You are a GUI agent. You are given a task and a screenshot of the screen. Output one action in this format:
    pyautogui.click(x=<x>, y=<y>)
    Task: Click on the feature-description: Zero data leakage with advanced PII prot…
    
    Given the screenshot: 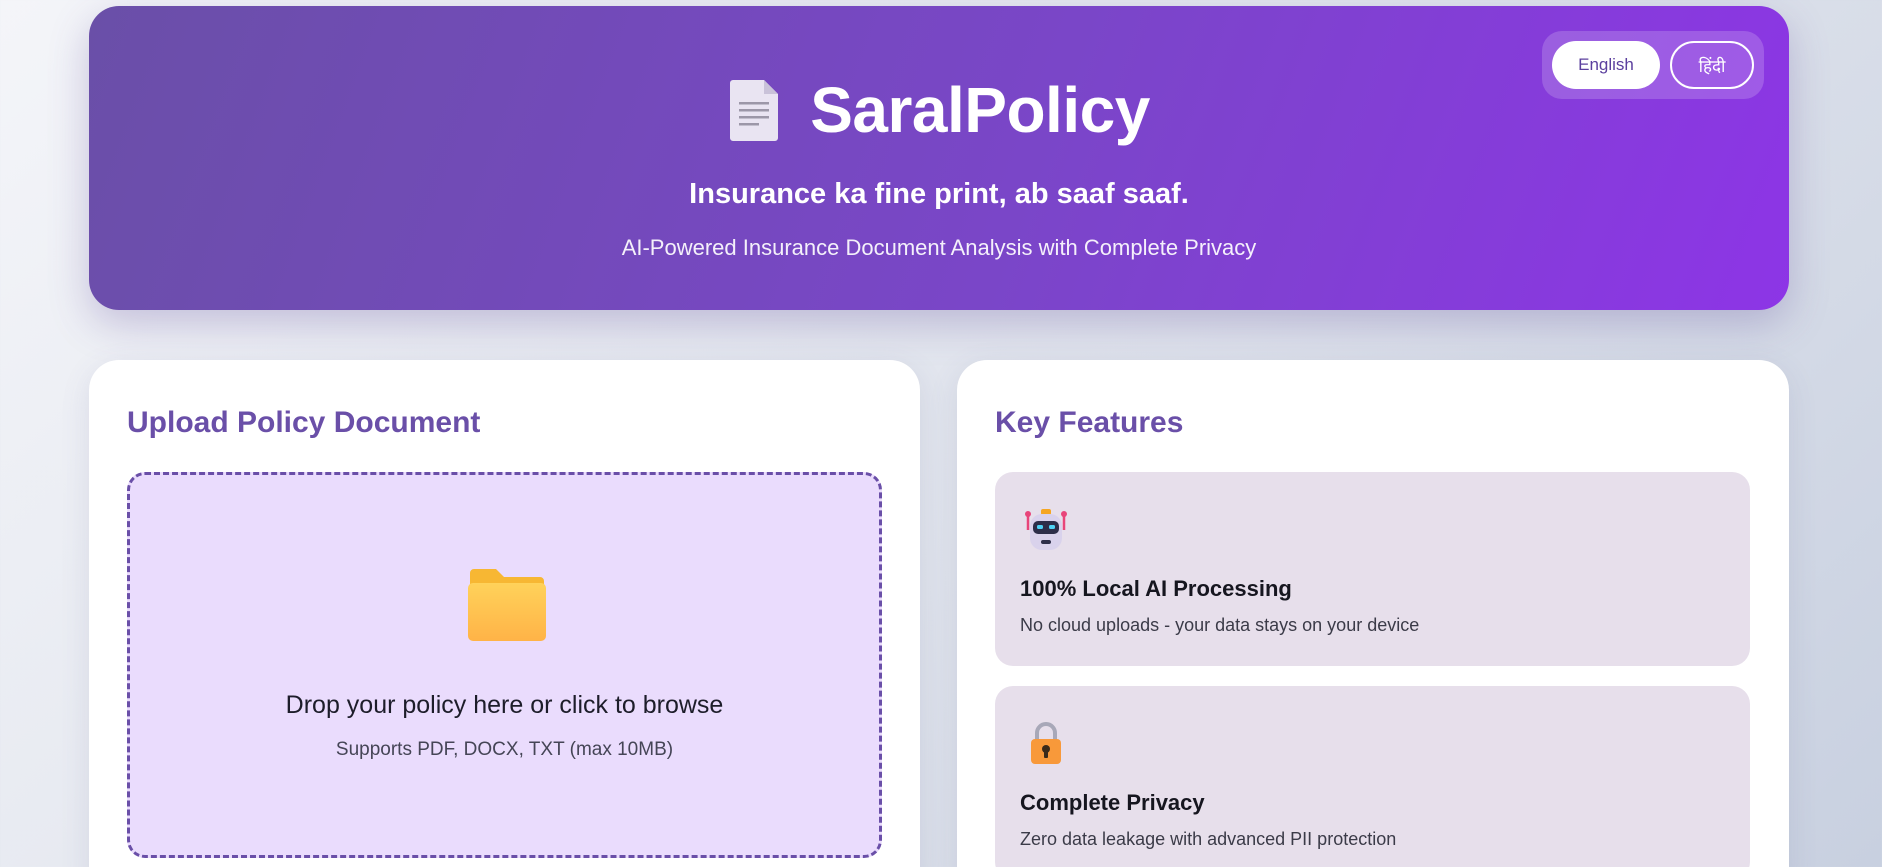 What is the action you would take?
    pyautogui.click(x=1208, y=839)
    